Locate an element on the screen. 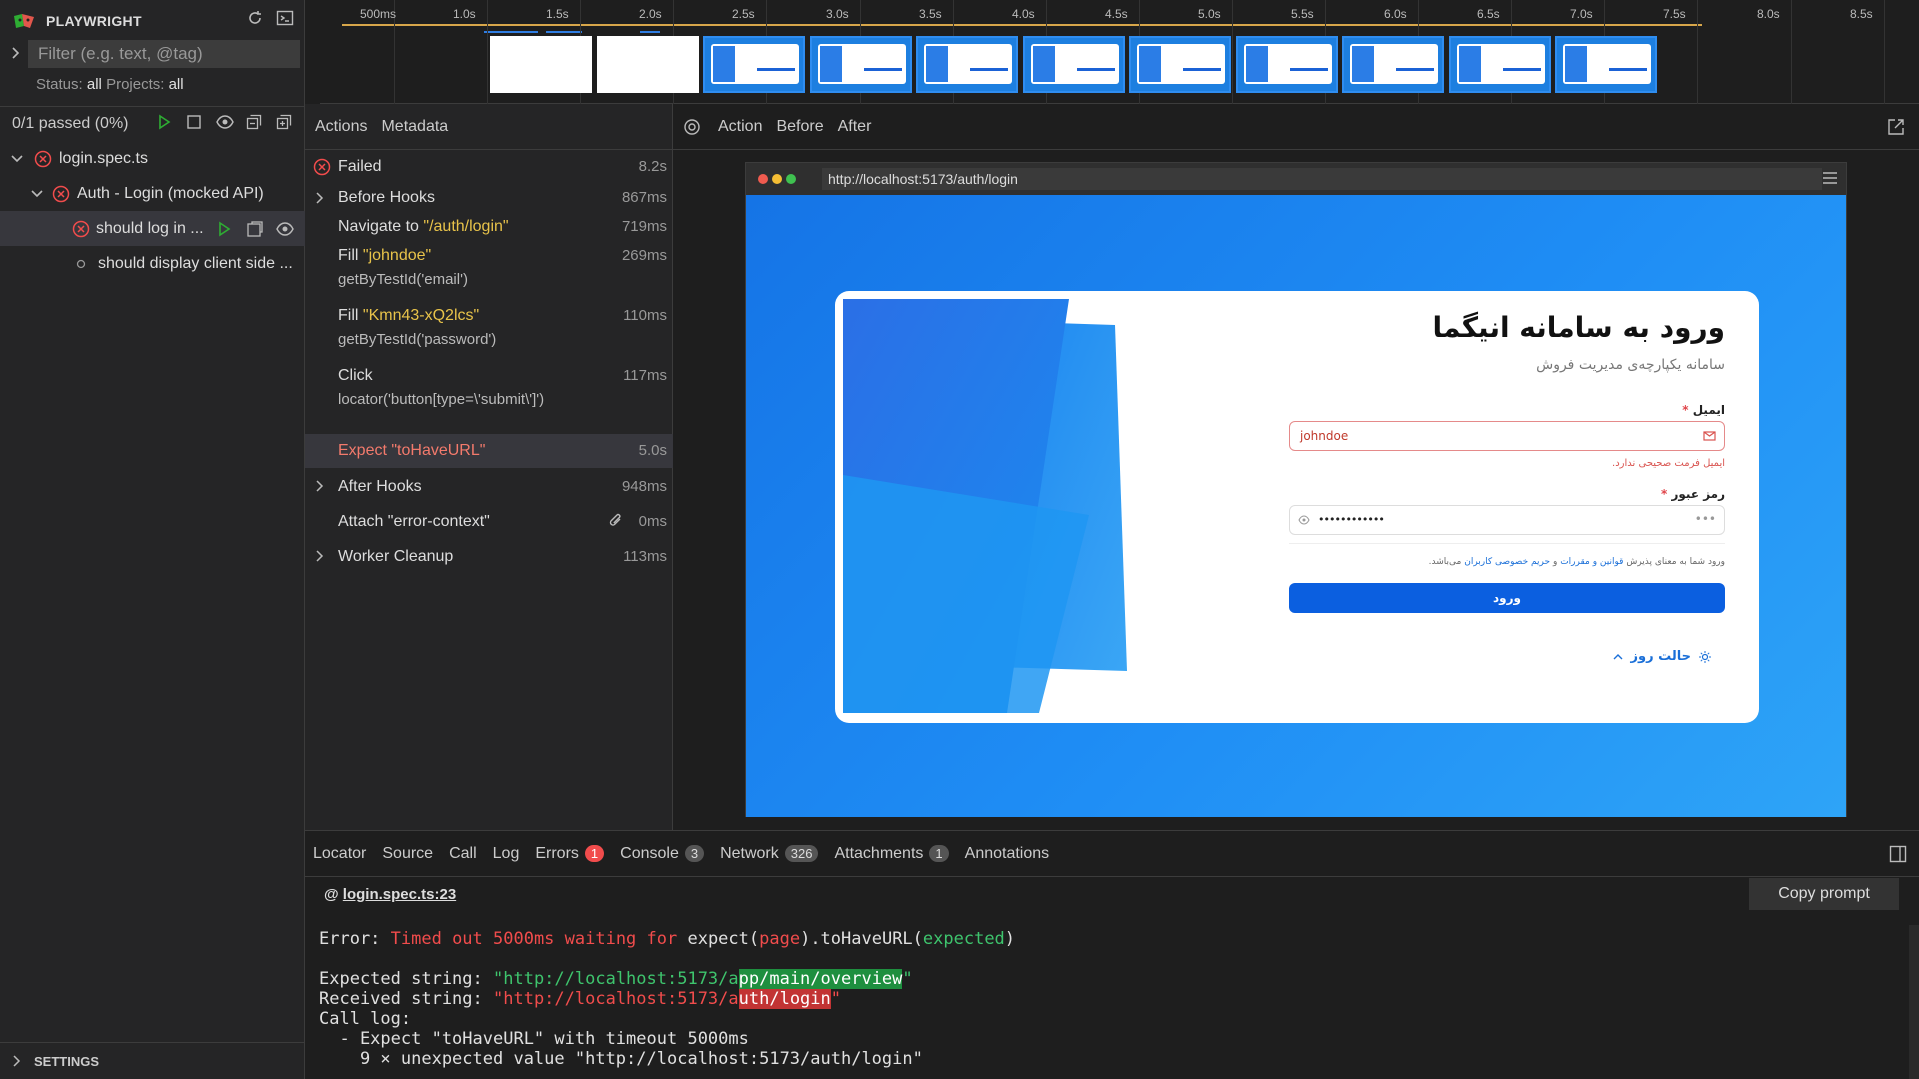 The image size is (1919, 1079). scrollbar is located at coordinates (1914, 1002).